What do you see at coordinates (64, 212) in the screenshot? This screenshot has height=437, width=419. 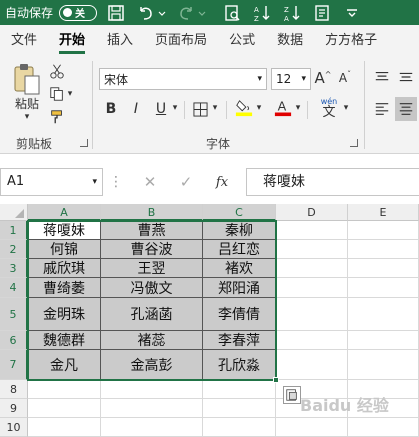 I see `column-header-a: A` at bounding box center [64, 212].